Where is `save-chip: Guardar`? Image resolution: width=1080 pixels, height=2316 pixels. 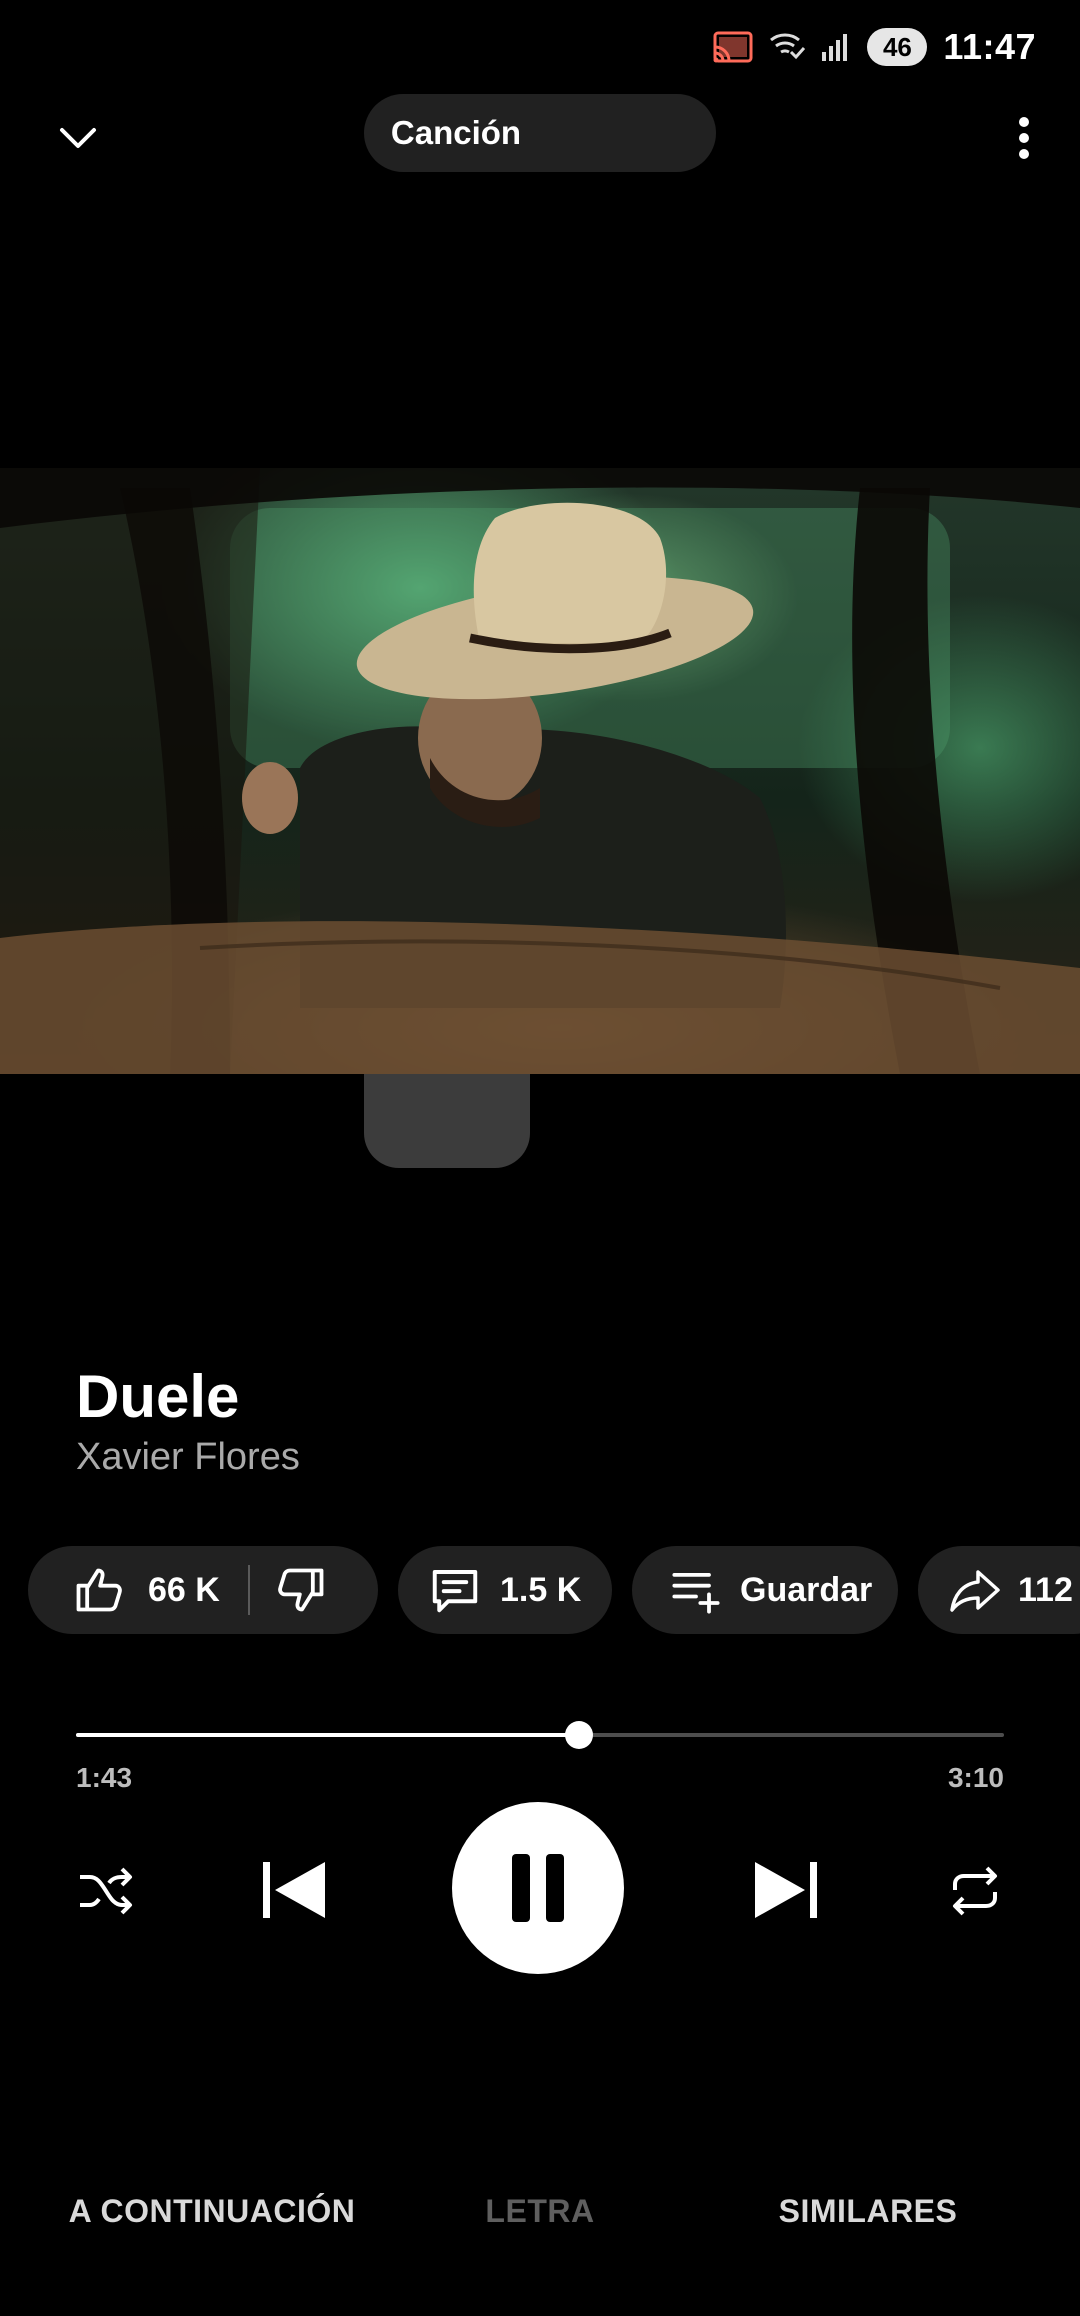
save-chip: Guardar is located at coordinates (765, 1590).